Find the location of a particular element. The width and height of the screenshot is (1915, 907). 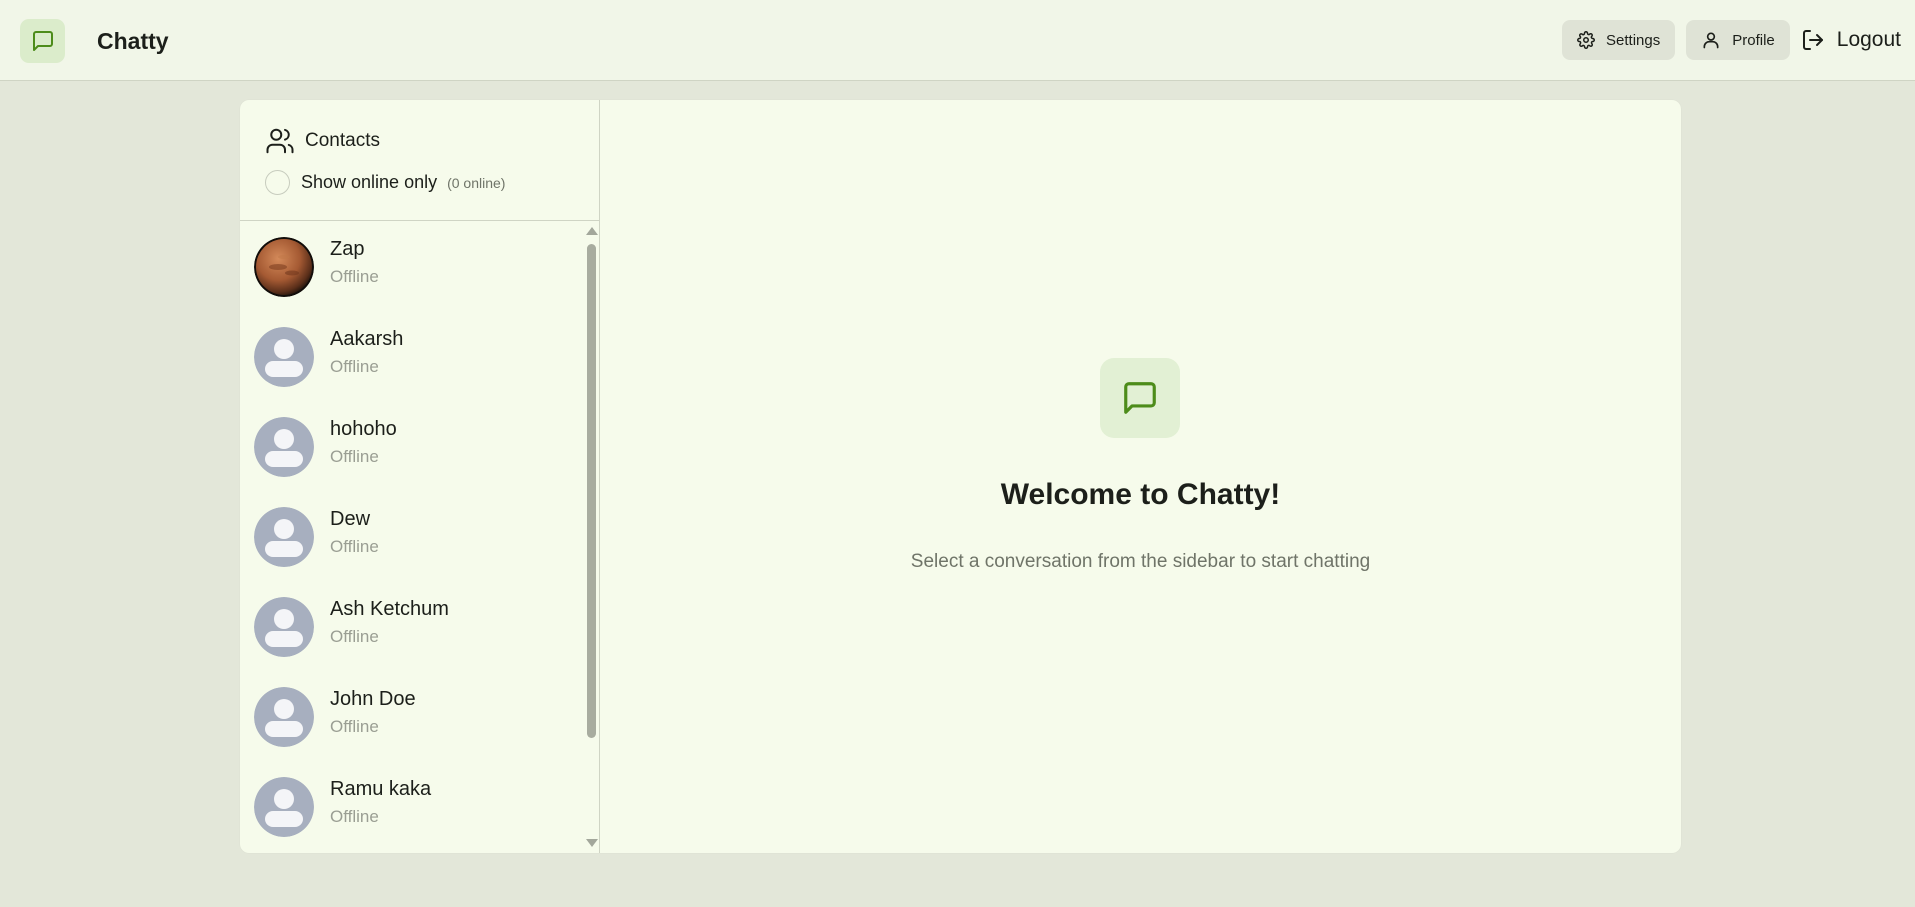

contact-name: Ramu kaka is located at coordinates (381, 789).